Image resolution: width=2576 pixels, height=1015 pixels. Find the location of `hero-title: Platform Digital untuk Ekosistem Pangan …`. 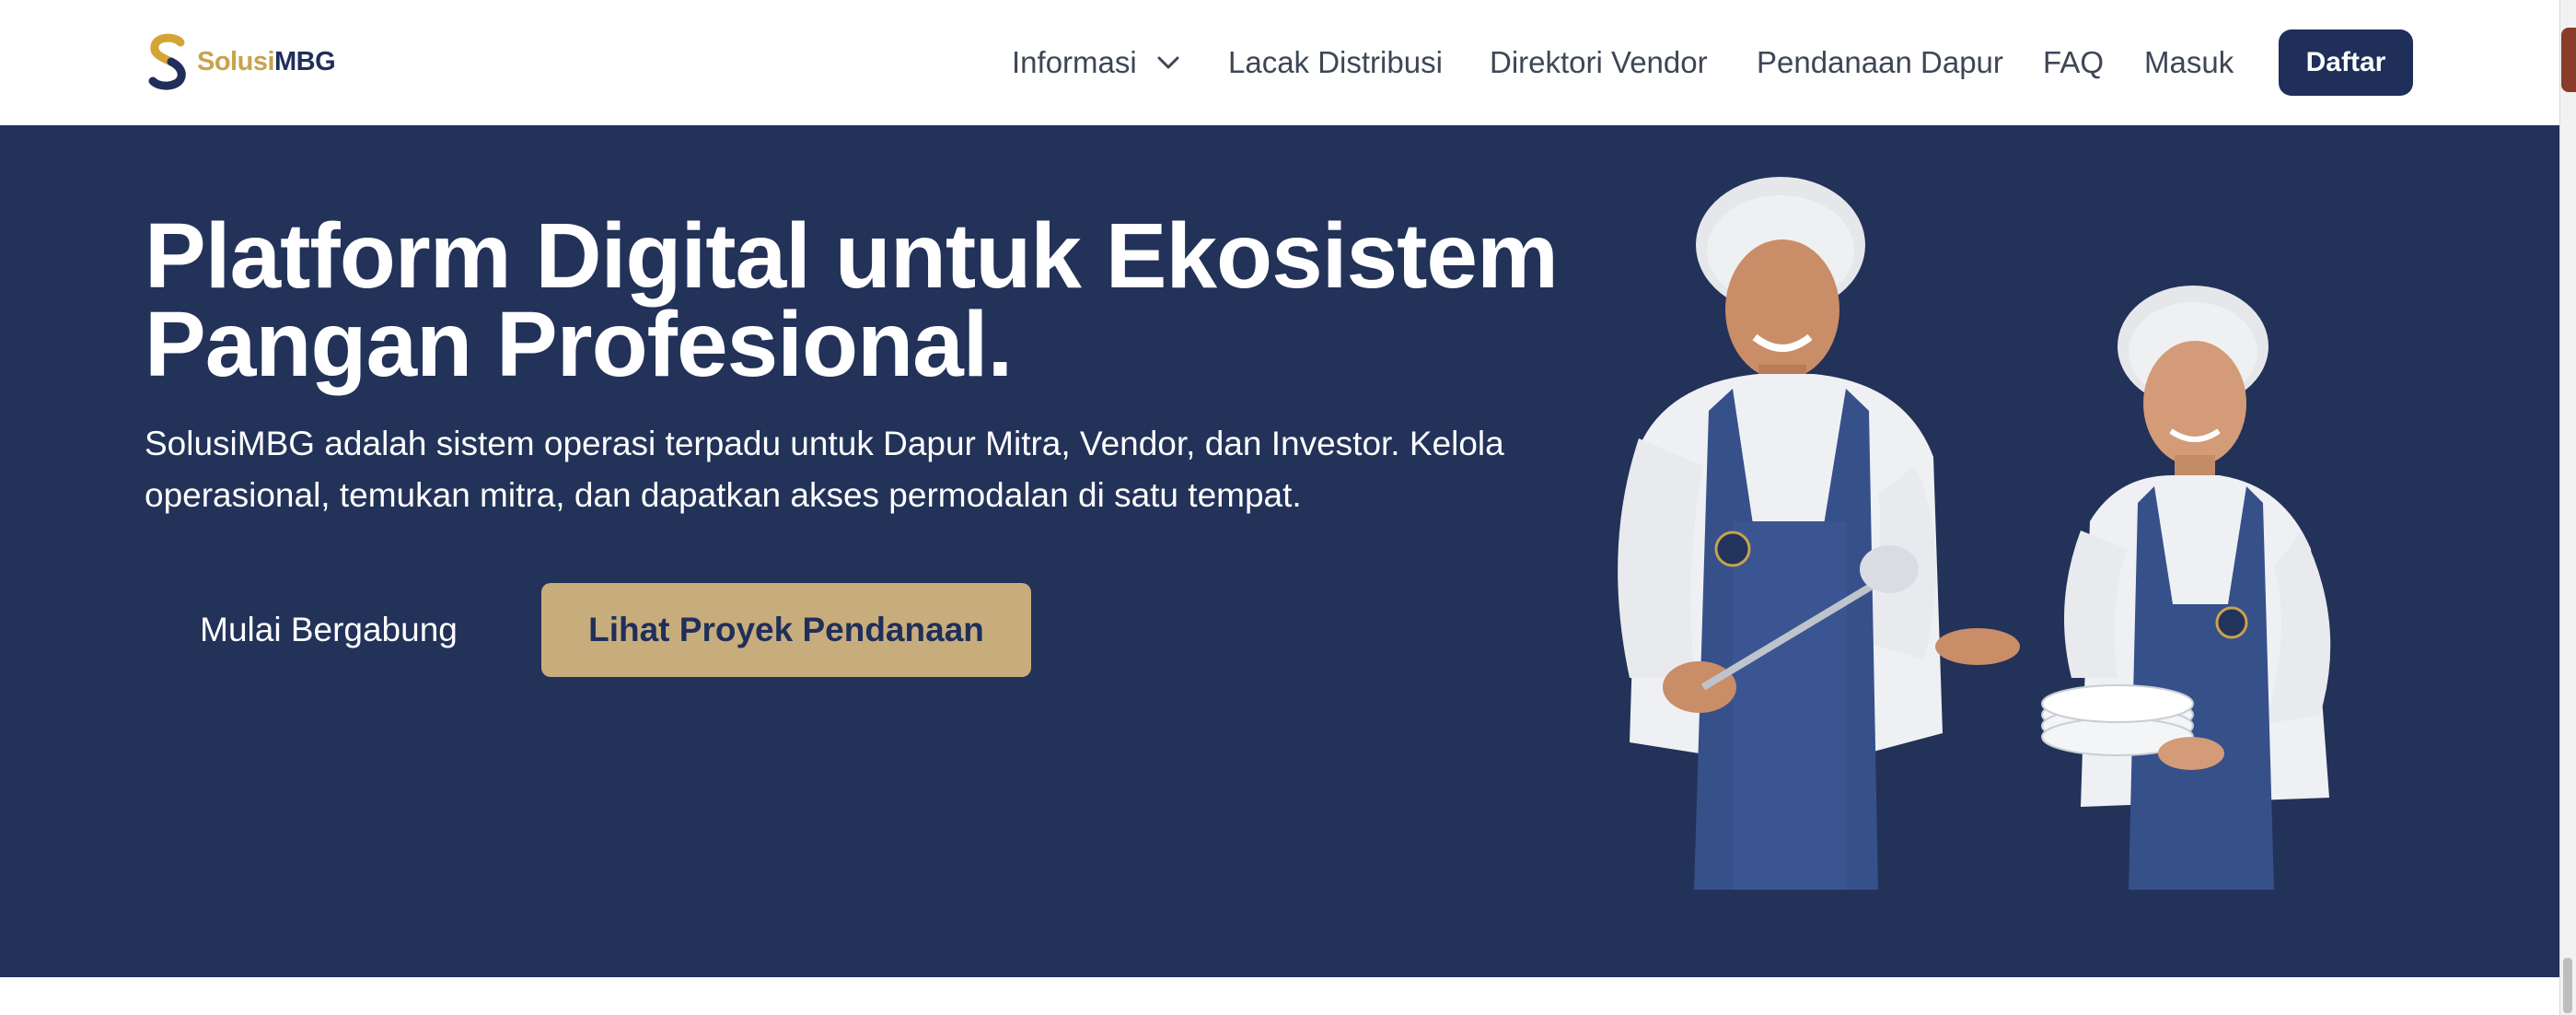

hero-title: Platform Digital untuk Ekosistem Pangan … is located at coordinates (863, 300).